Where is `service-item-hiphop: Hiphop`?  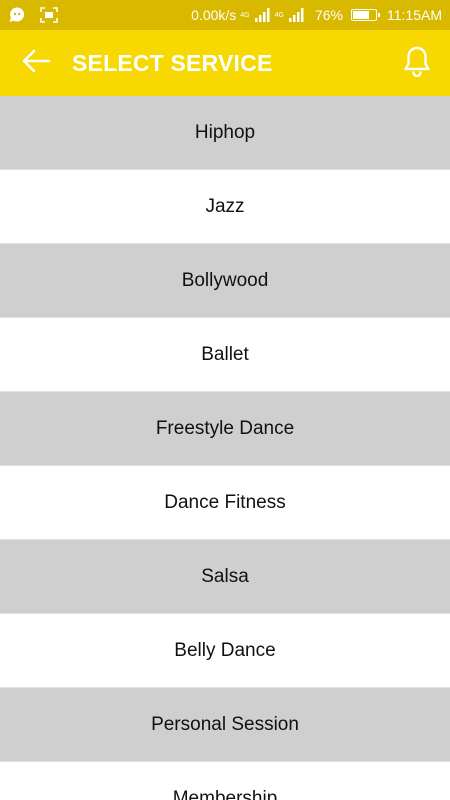
service-item-hiphop: Hiphop is located at coordinates (225, 133).